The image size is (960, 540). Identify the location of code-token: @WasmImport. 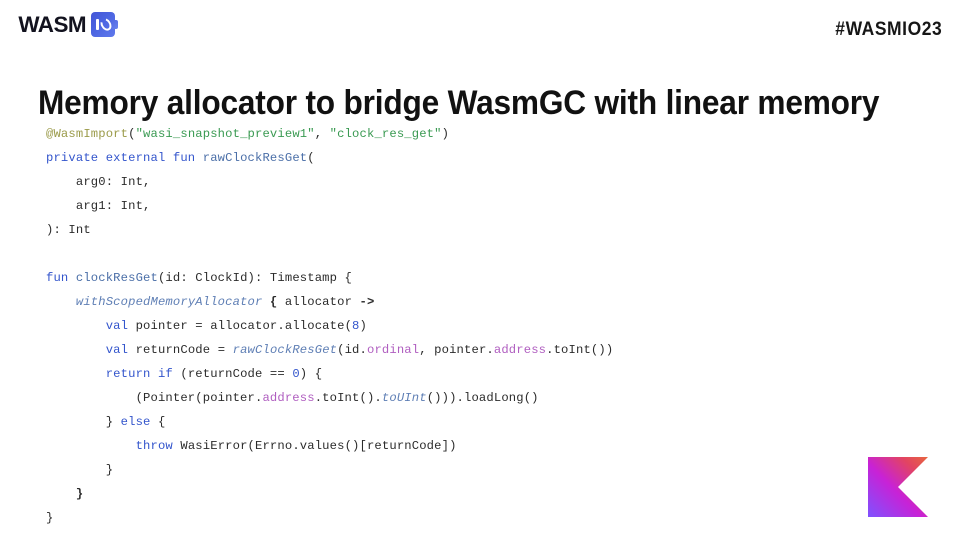
(87, 134).